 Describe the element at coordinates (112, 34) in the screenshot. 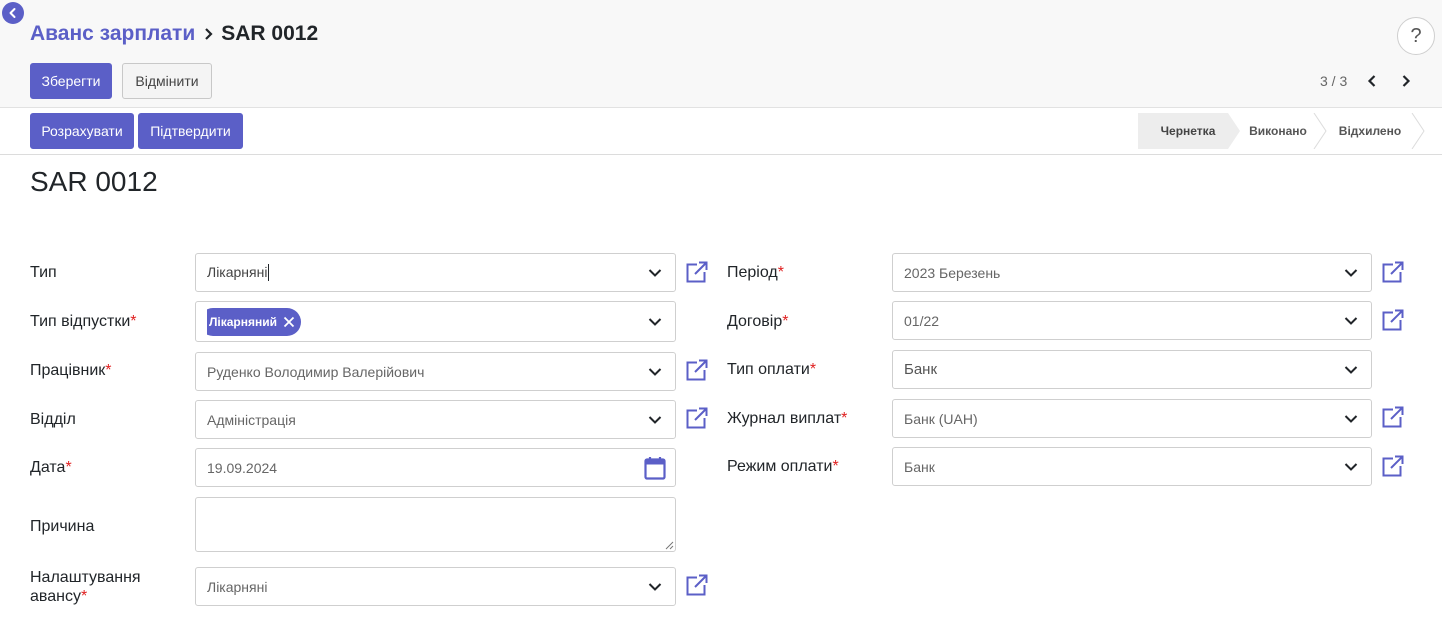

I see `breadcrumb-parent-link: Аванс зарплати` at that location.